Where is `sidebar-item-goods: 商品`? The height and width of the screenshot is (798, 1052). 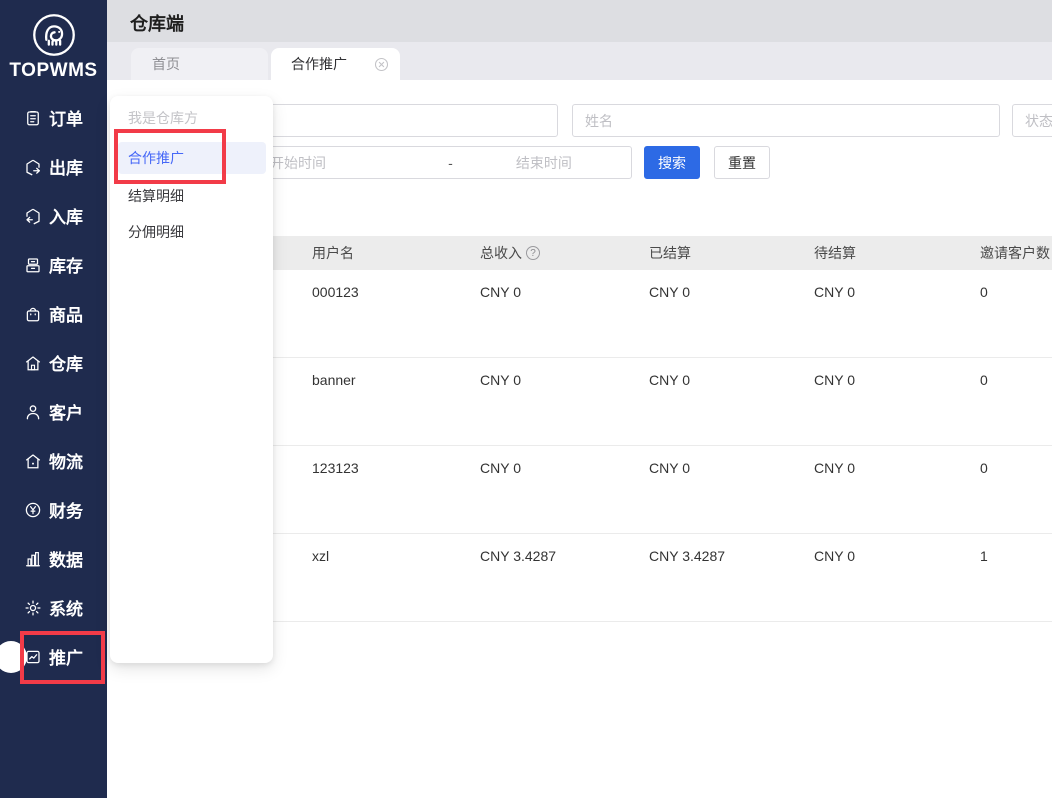 sidebar-item-goods: 商品 is located at coordinates (53, 313).